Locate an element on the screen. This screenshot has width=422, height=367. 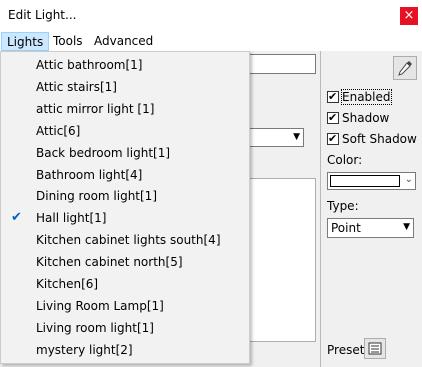
shadow-checkbox: ✔ Shadow is located at coordinates (358, 118).